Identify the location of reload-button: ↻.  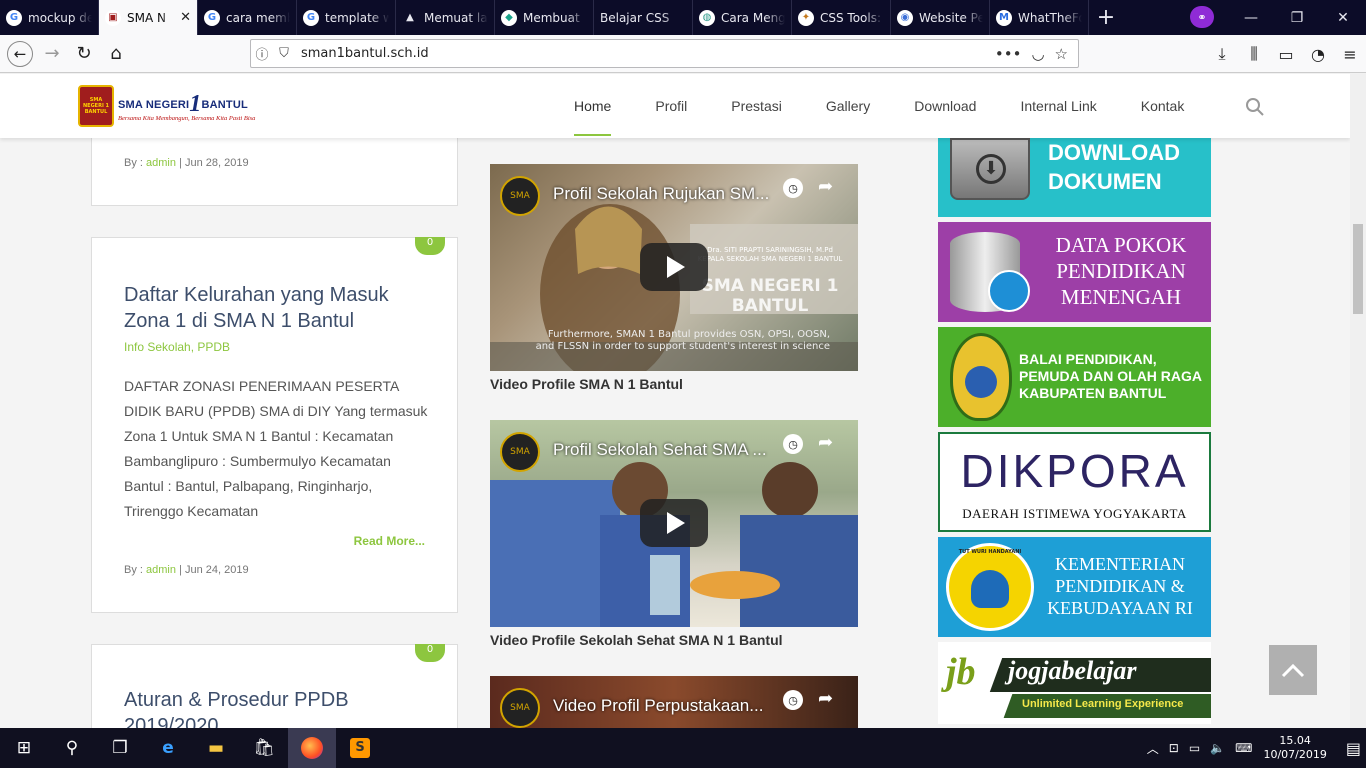
(84, 54).